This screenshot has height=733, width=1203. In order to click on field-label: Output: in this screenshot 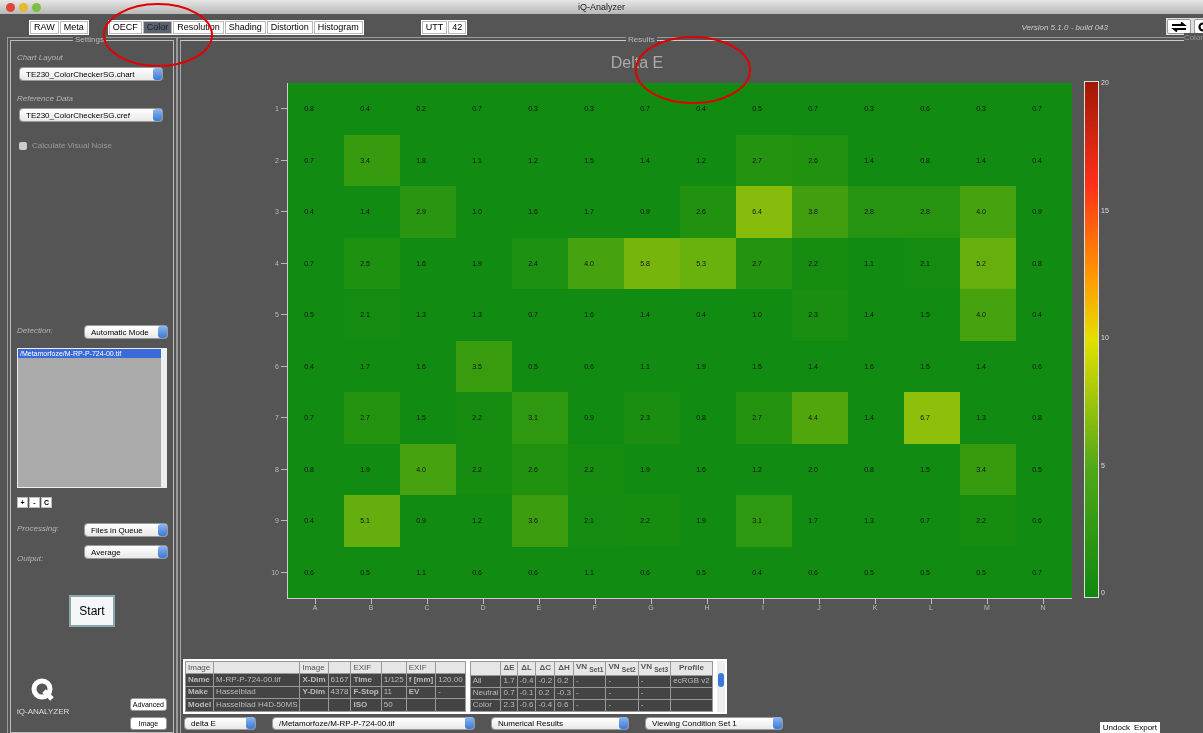, I will do `click(30, 558)`.